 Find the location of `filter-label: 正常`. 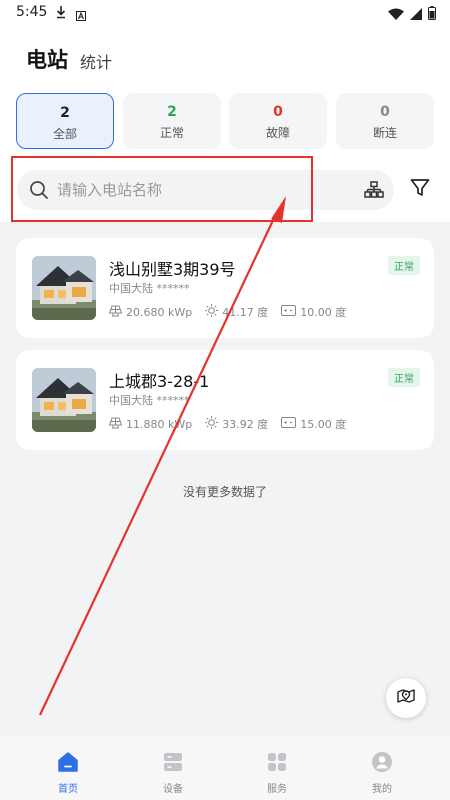

filter-label: 正常 is located at coordinates (171, 133).